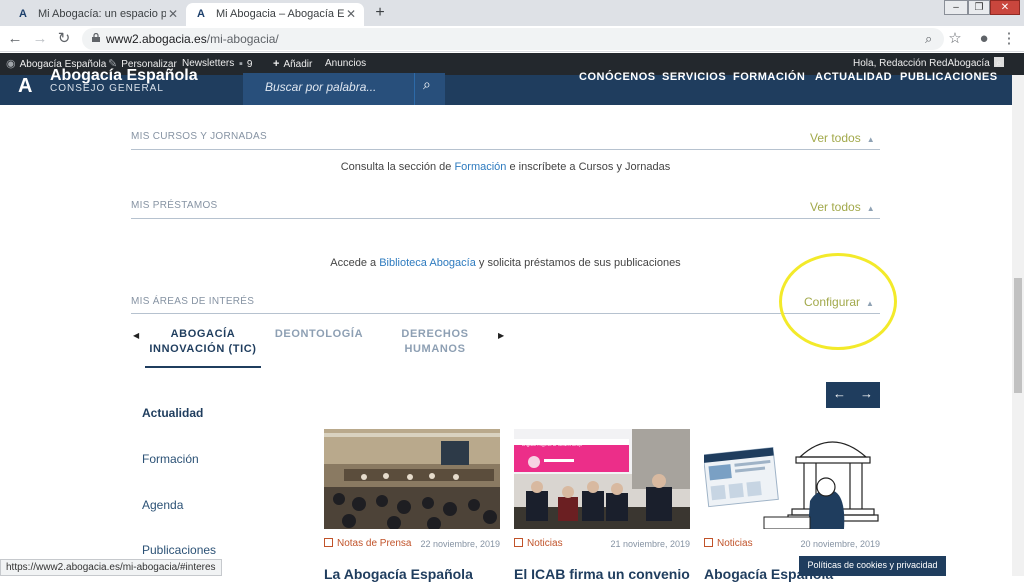 This screenshot has height=582, width=1024. I want to click on news-date: 21 noviembre, 2019, so click(650, 544).